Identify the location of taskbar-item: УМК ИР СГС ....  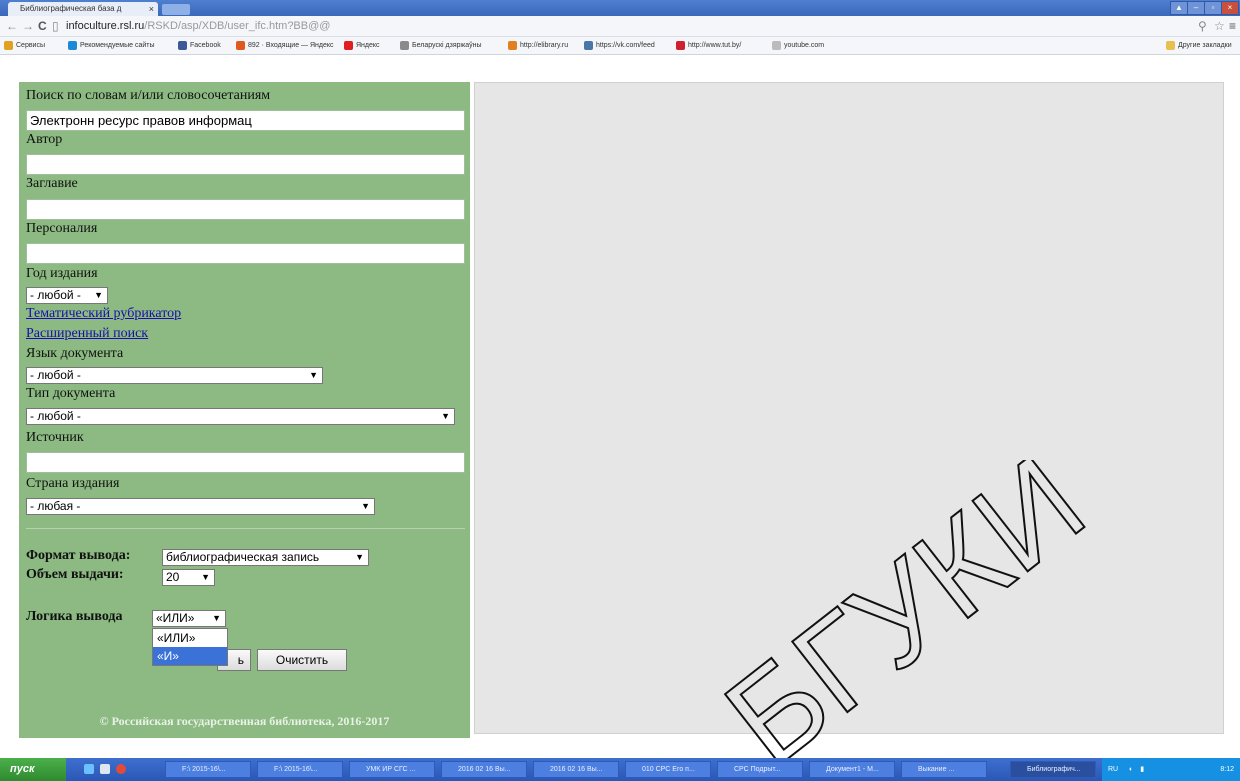
(392, 769).